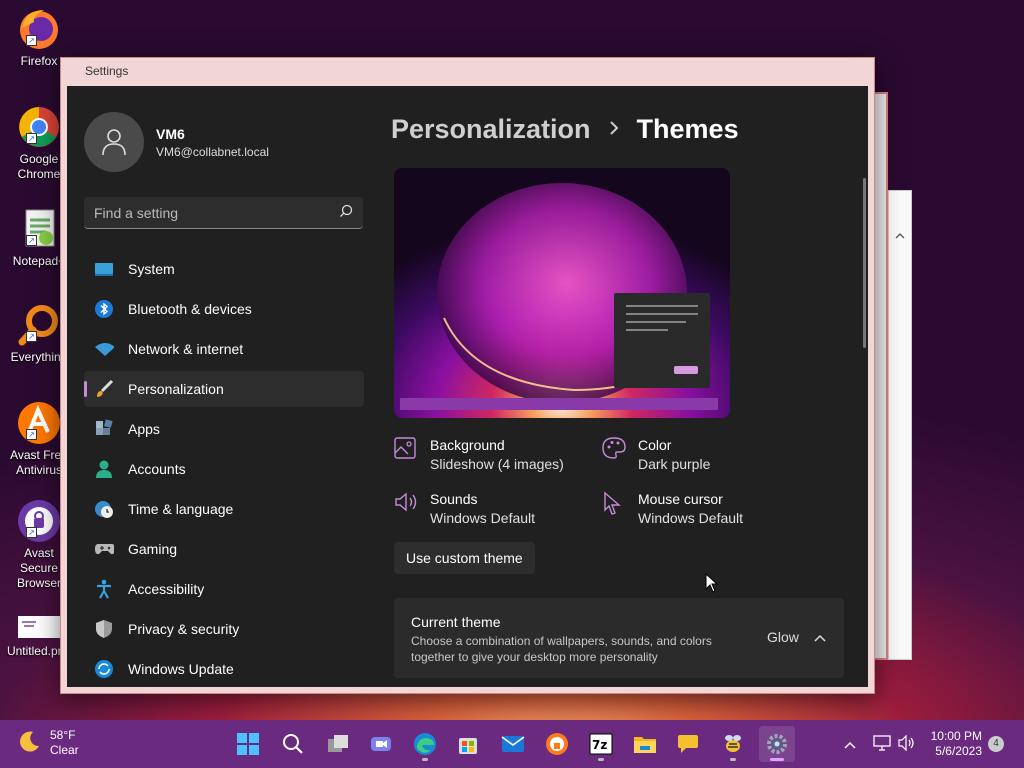  What do you see at coordinates (39, 127) in the screenshot?
I see `chrome-icon: ↗` at bounding box center [39, 127].